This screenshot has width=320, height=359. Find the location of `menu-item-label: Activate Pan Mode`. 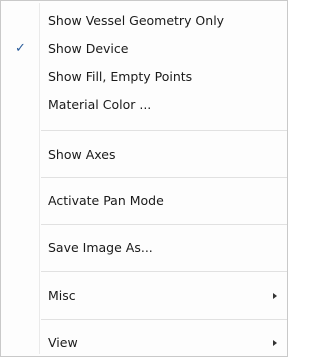

menu-item-label: Activate Pan Mode is located at coordinates (106, 200).